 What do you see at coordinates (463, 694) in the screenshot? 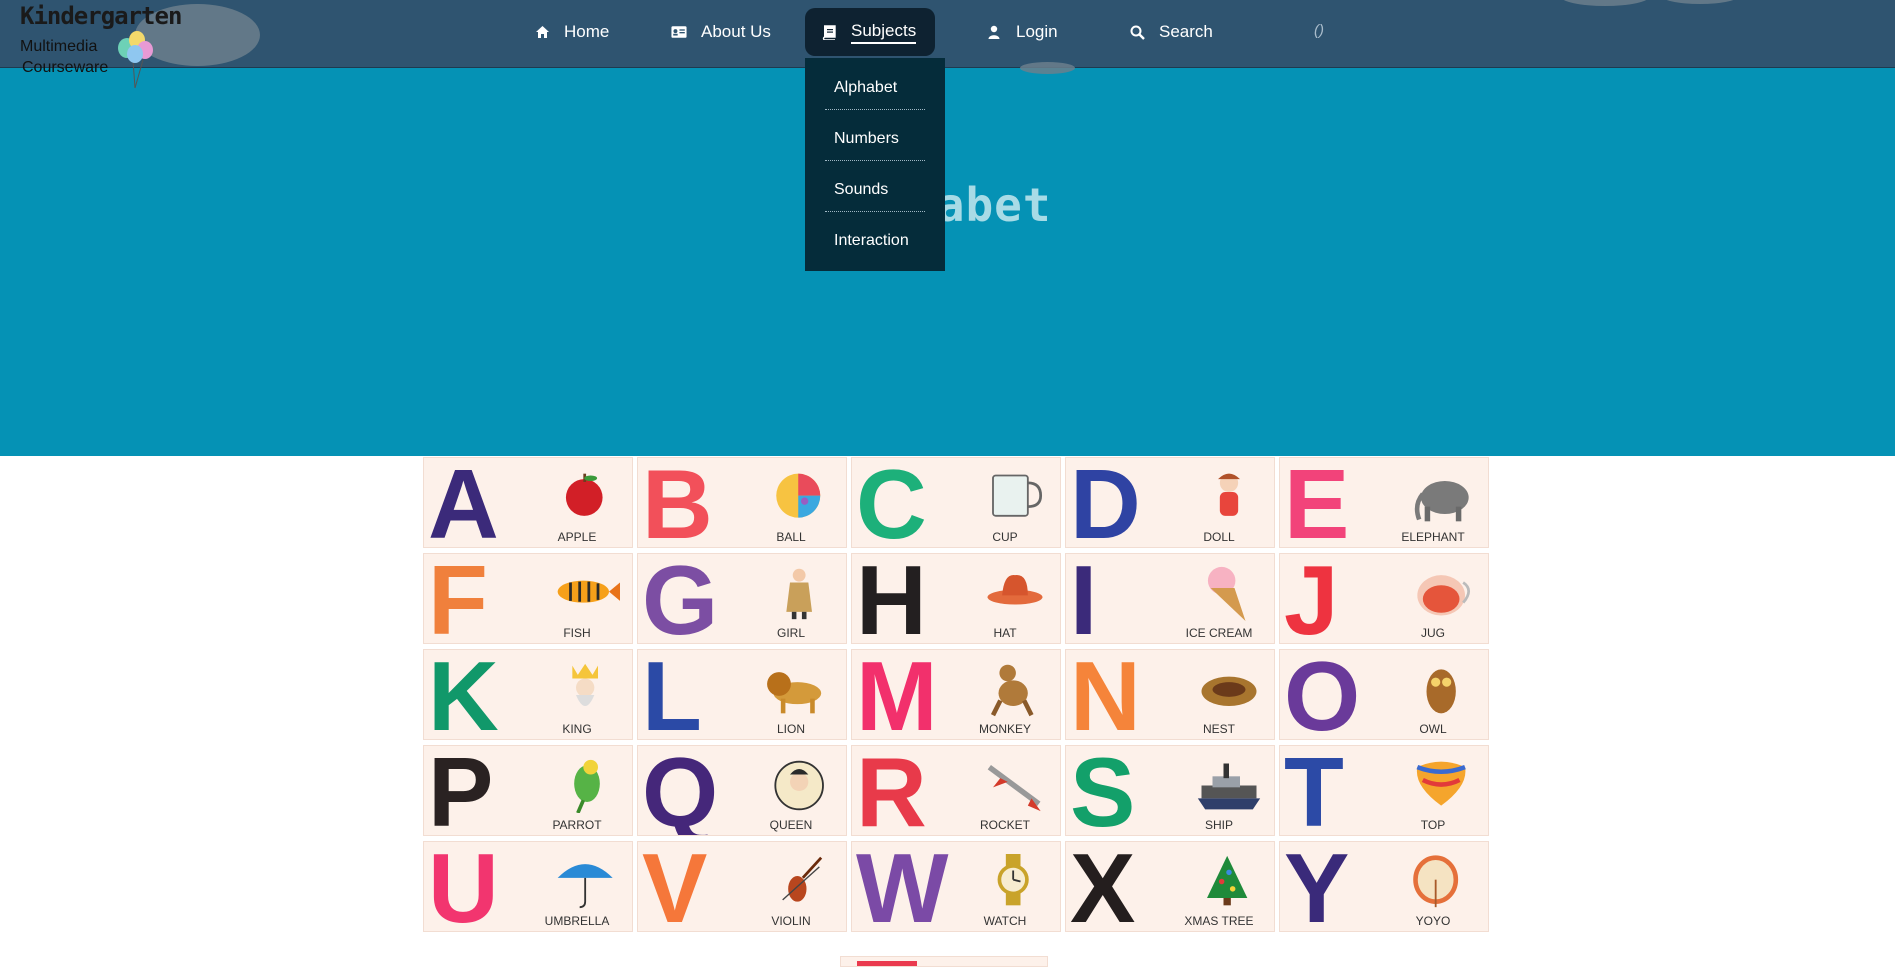
I see `tile-letter: K` at bounding box center [463, 694].